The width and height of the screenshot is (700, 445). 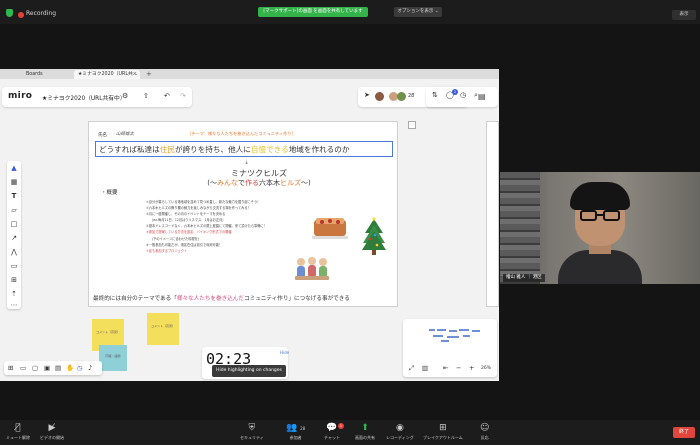 I want to click on grid-icon: ⊞, so click(x=10, y=368).